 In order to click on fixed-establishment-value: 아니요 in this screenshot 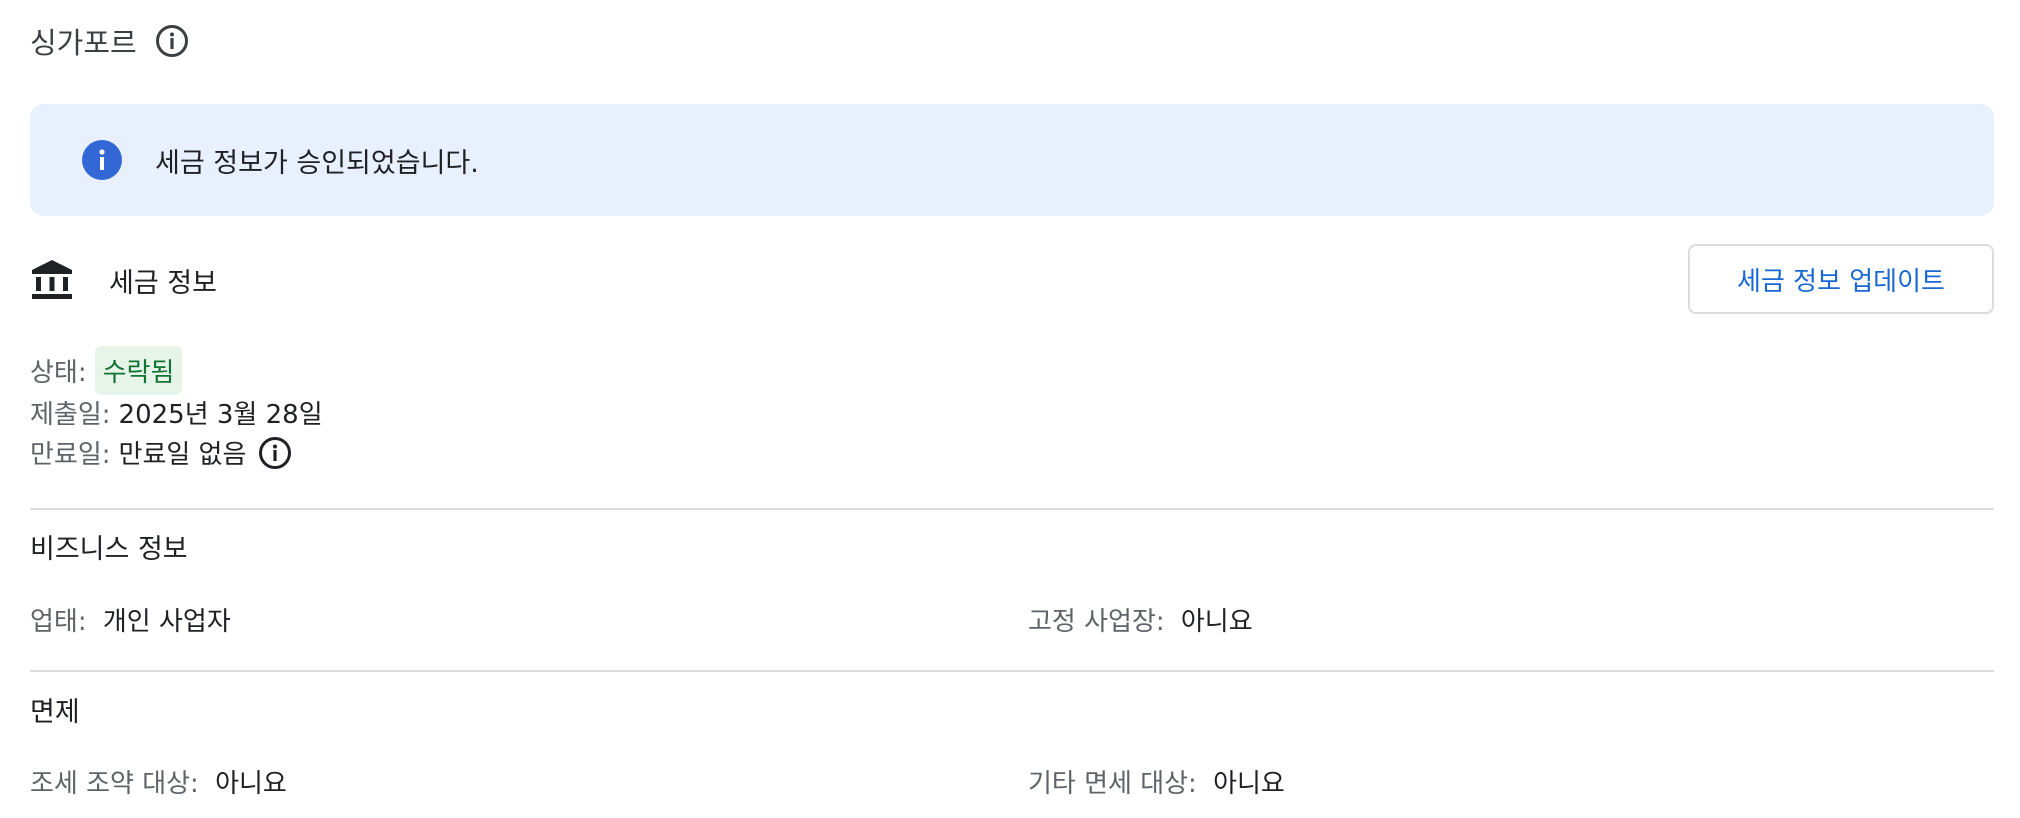, I will do `click(1216, 622)`.